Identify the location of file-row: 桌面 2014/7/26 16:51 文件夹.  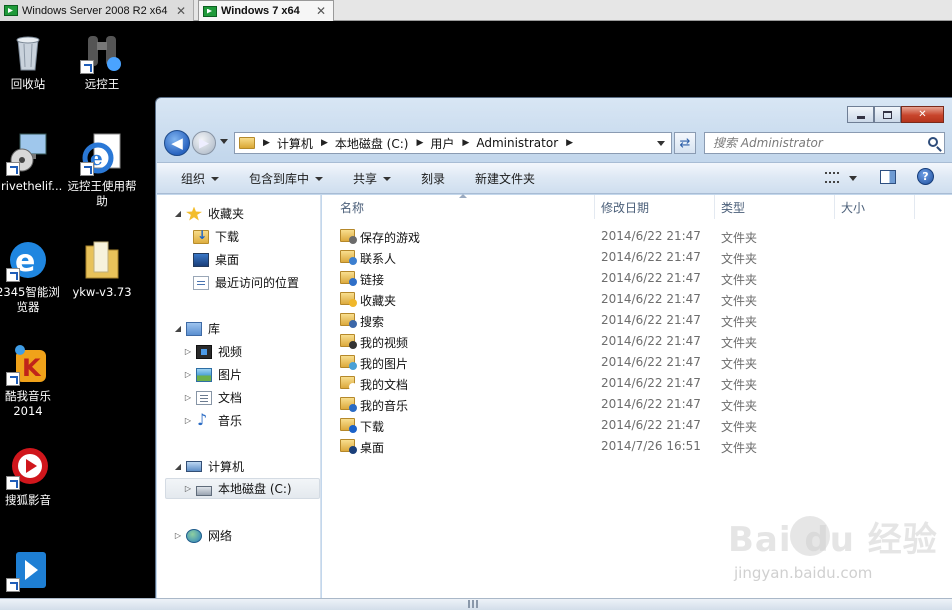
(636, 446).